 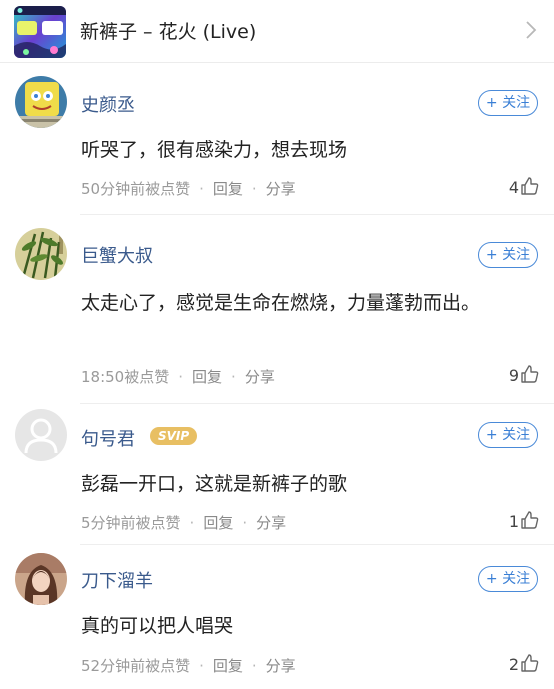 I want to click on album-cover, so click(x=40, y=32).